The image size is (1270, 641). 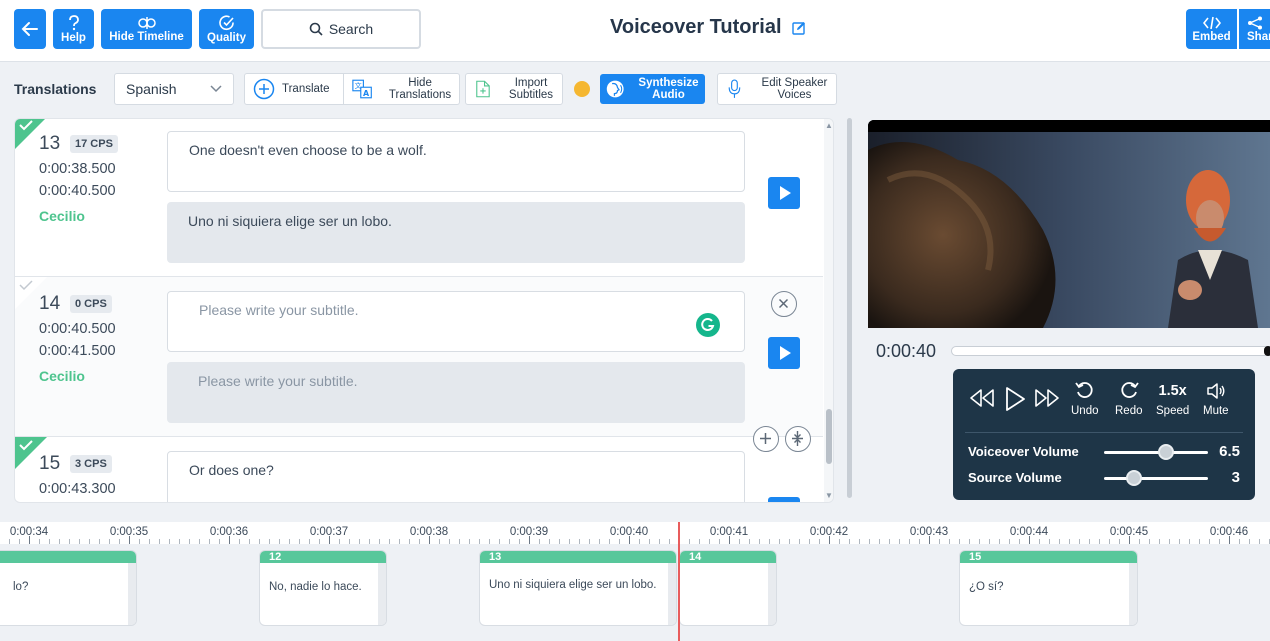 I want to click on translation-text-field: Please write your subtitle., so click(x=456, y=392).